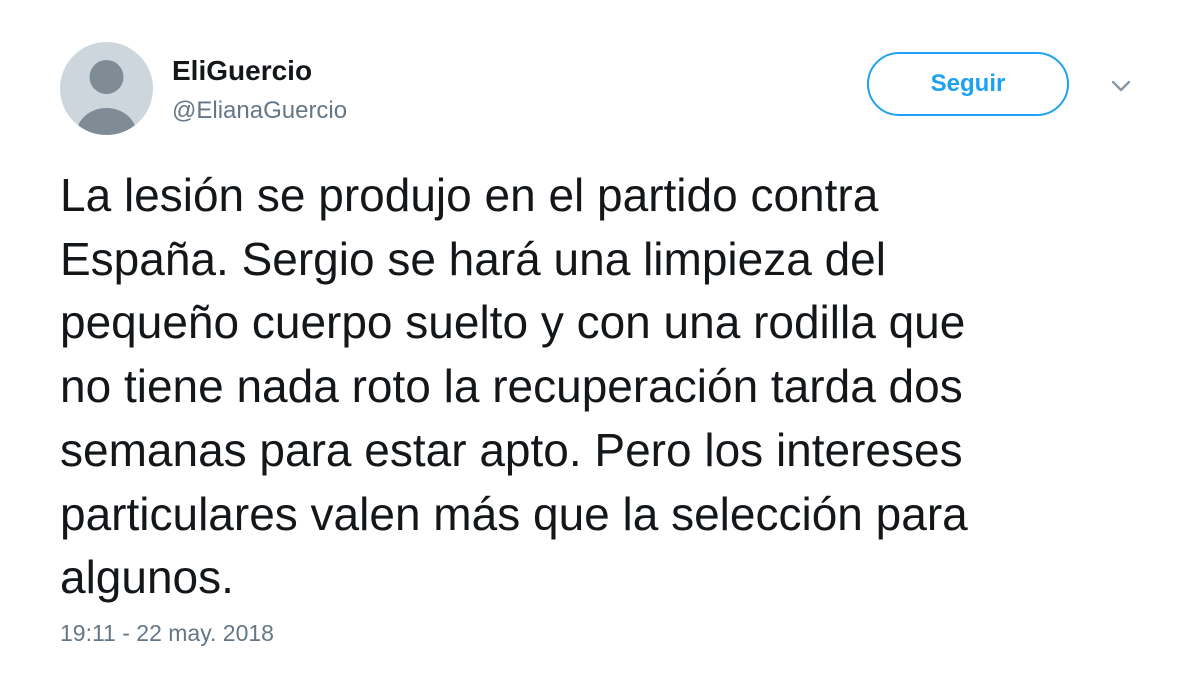 The image size is (1200, 673). I want to click on tweet-text-line: algunos., so click(147, 577).